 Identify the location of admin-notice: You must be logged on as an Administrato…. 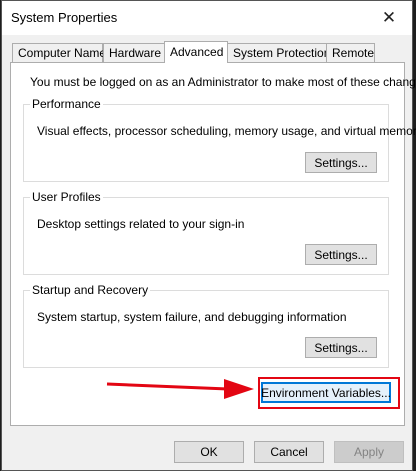
(223, 82).